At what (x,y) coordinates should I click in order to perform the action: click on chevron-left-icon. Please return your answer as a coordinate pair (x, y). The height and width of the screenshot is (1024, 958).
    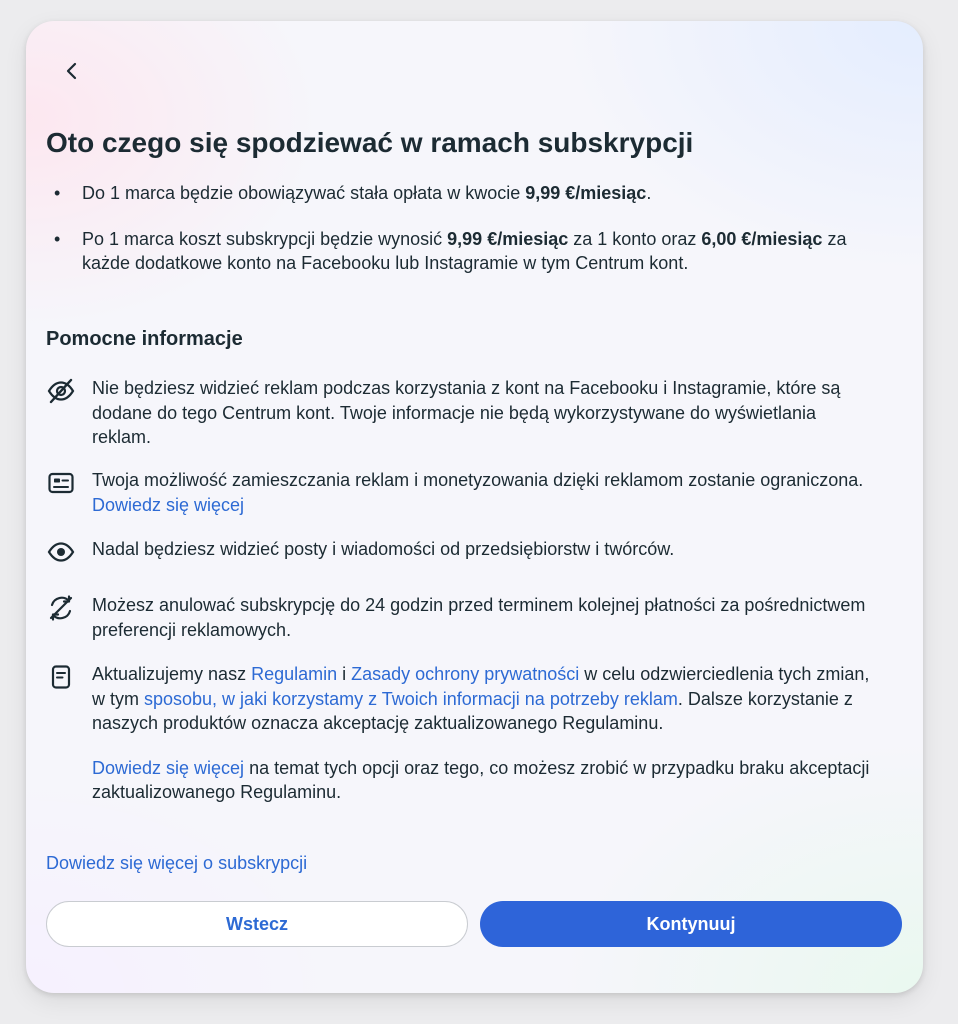
    Looking at the image, I should click on (71, 71).